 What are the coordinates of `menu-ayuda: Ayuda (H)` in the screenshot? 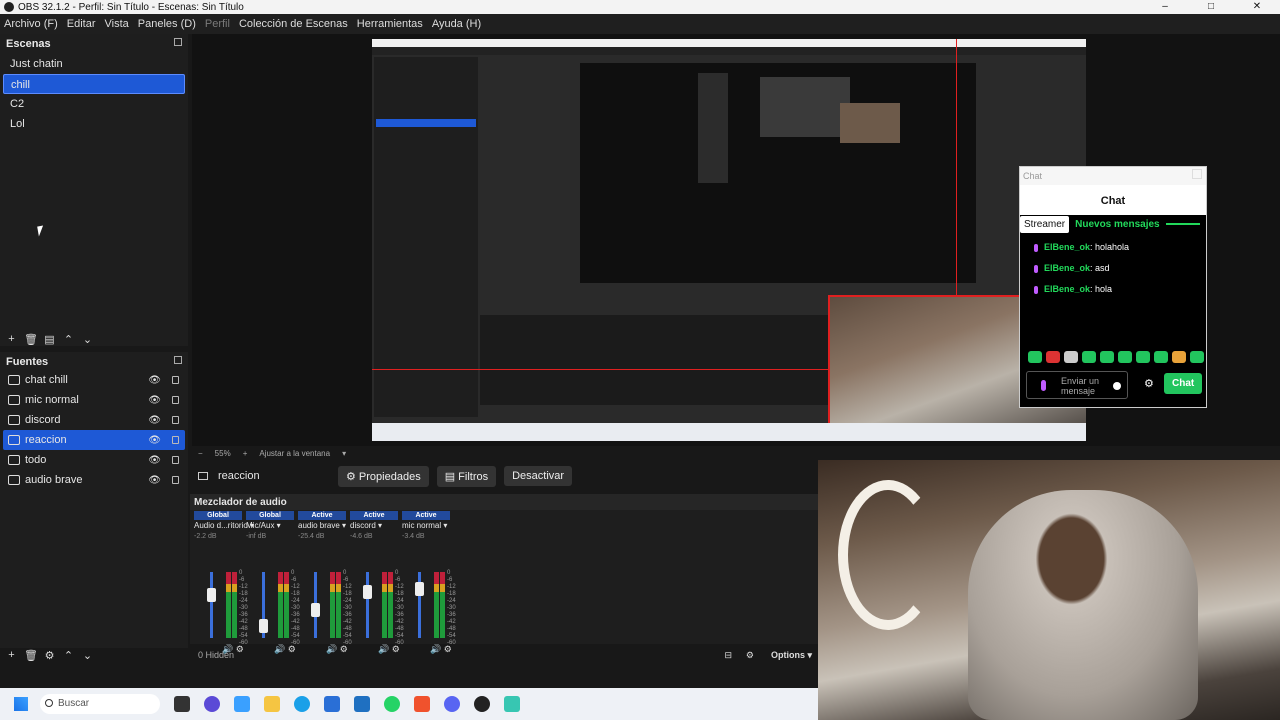 It's located at (456, 24).